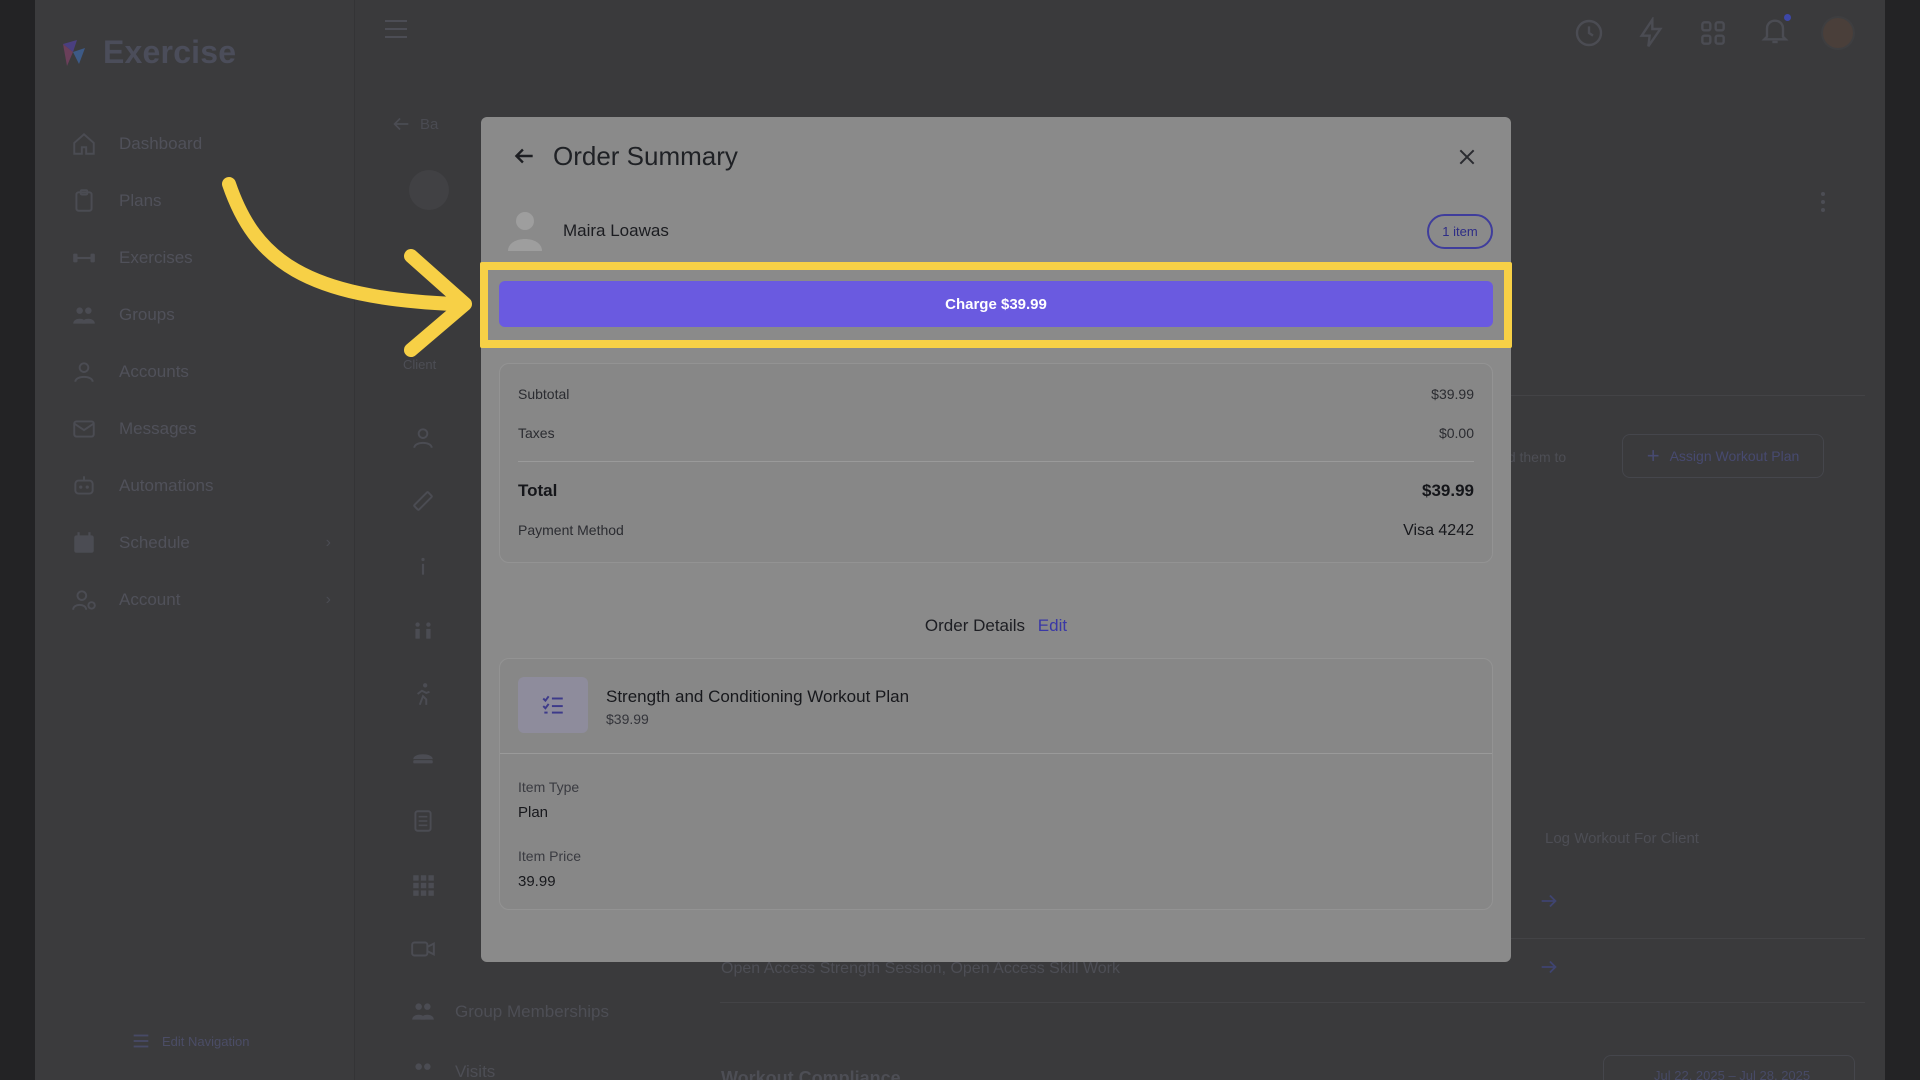  Describe the element at coordinates (1734, 456) in the screenshot. I see `assign-workout-plan-label: Assign Workout Plan` at that location.